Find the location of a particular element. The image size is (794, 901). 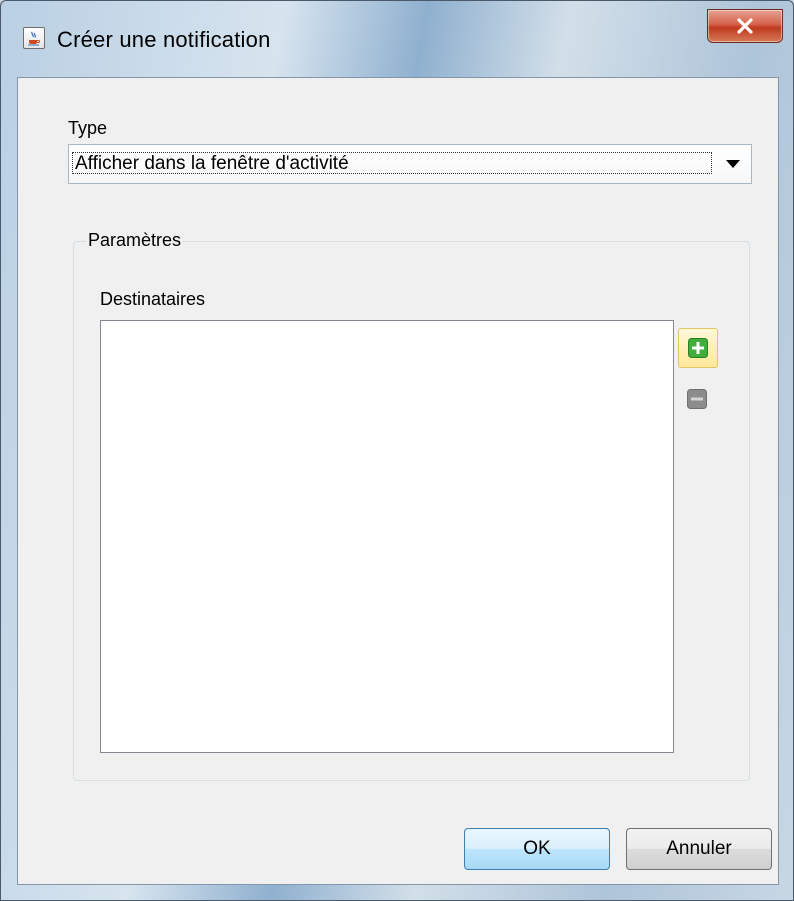

type-dropdown: Afficher dans la fenêtre d'activité is located at coordinates (410, 164).